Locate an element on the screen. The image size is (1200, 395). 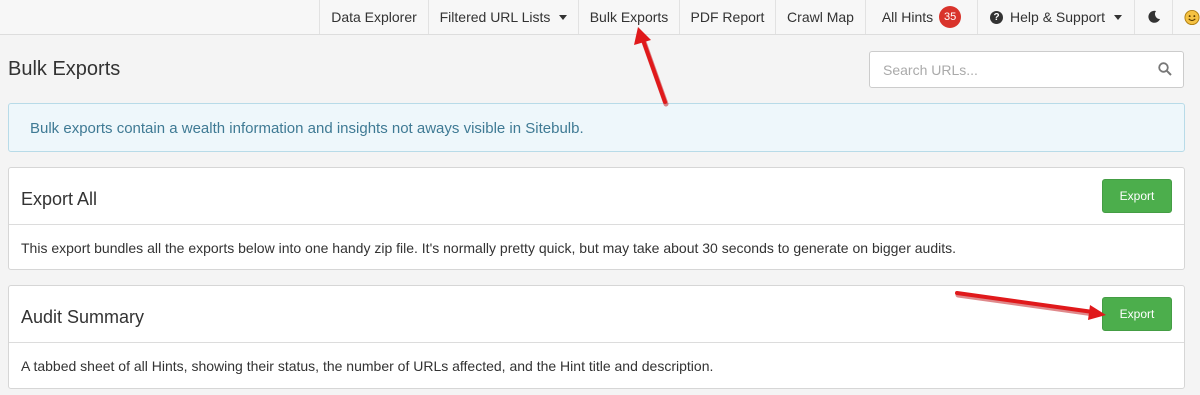
search-box is located at coordinates (1026, 69).